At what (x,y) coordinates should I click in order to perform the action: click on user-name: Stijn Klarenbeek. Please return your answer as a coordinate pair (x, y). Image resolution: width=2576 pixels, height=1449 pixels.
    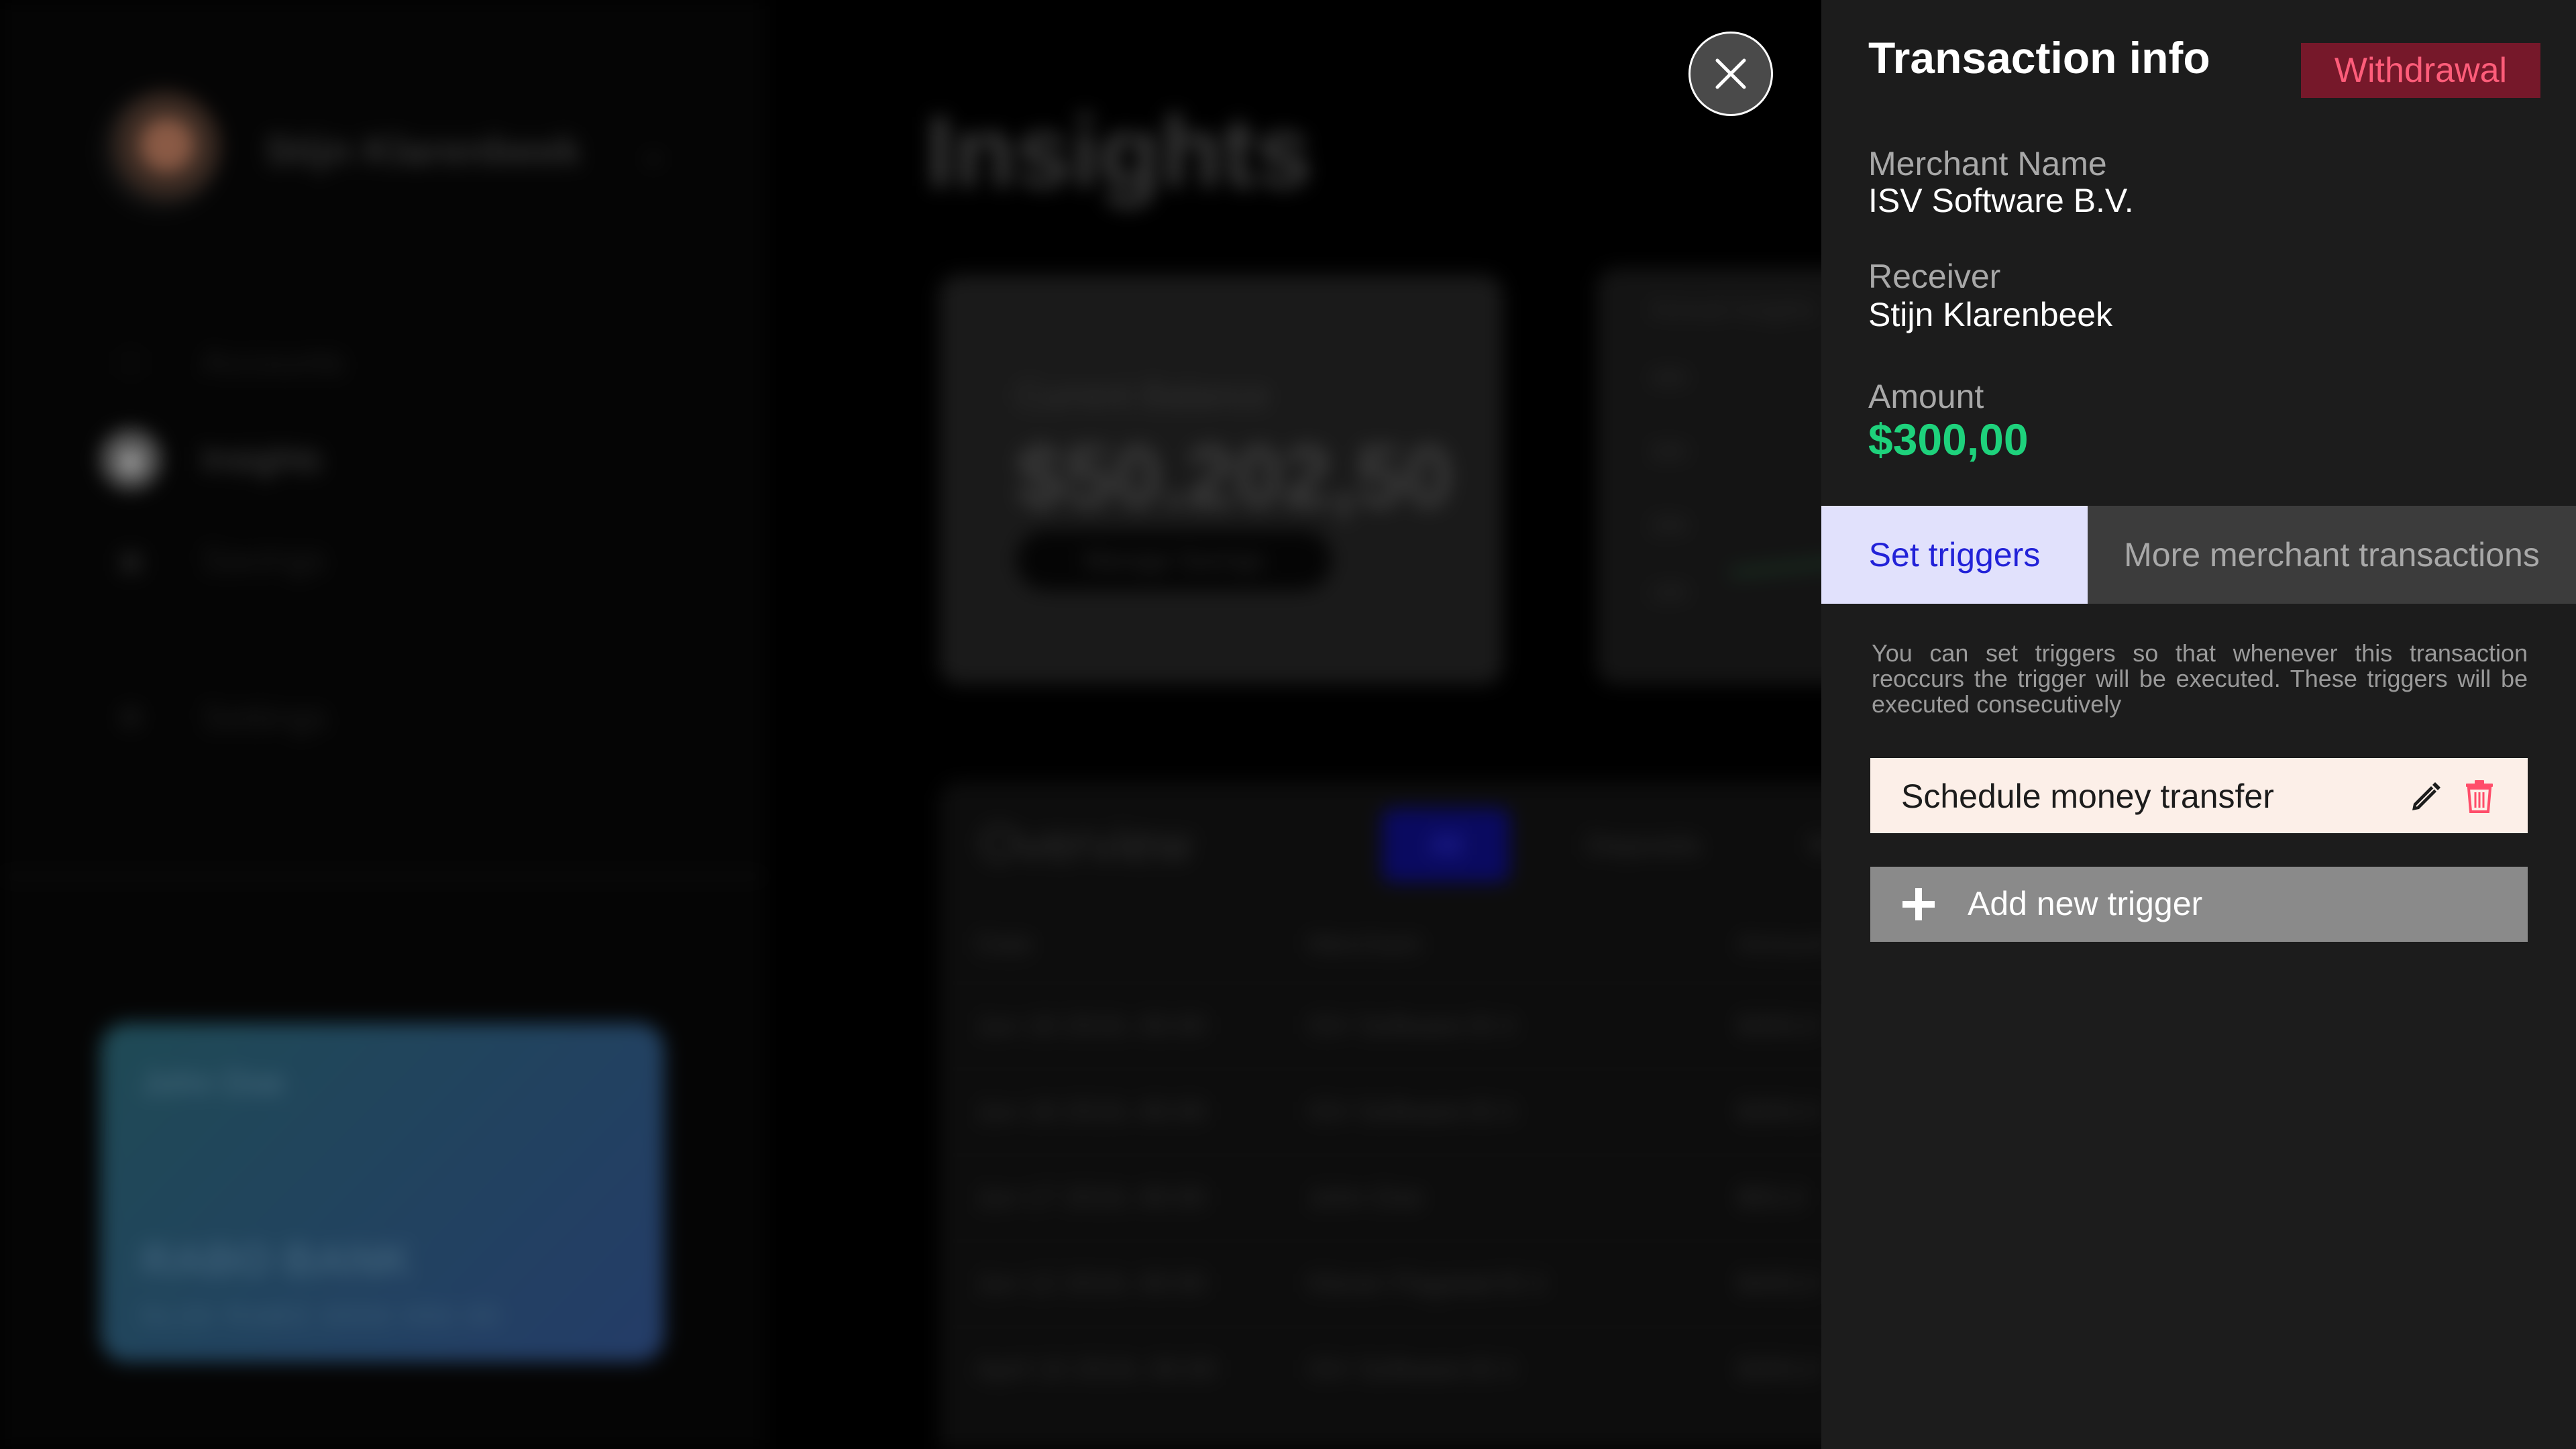
    Looking at the image, I should click on (423, 150).